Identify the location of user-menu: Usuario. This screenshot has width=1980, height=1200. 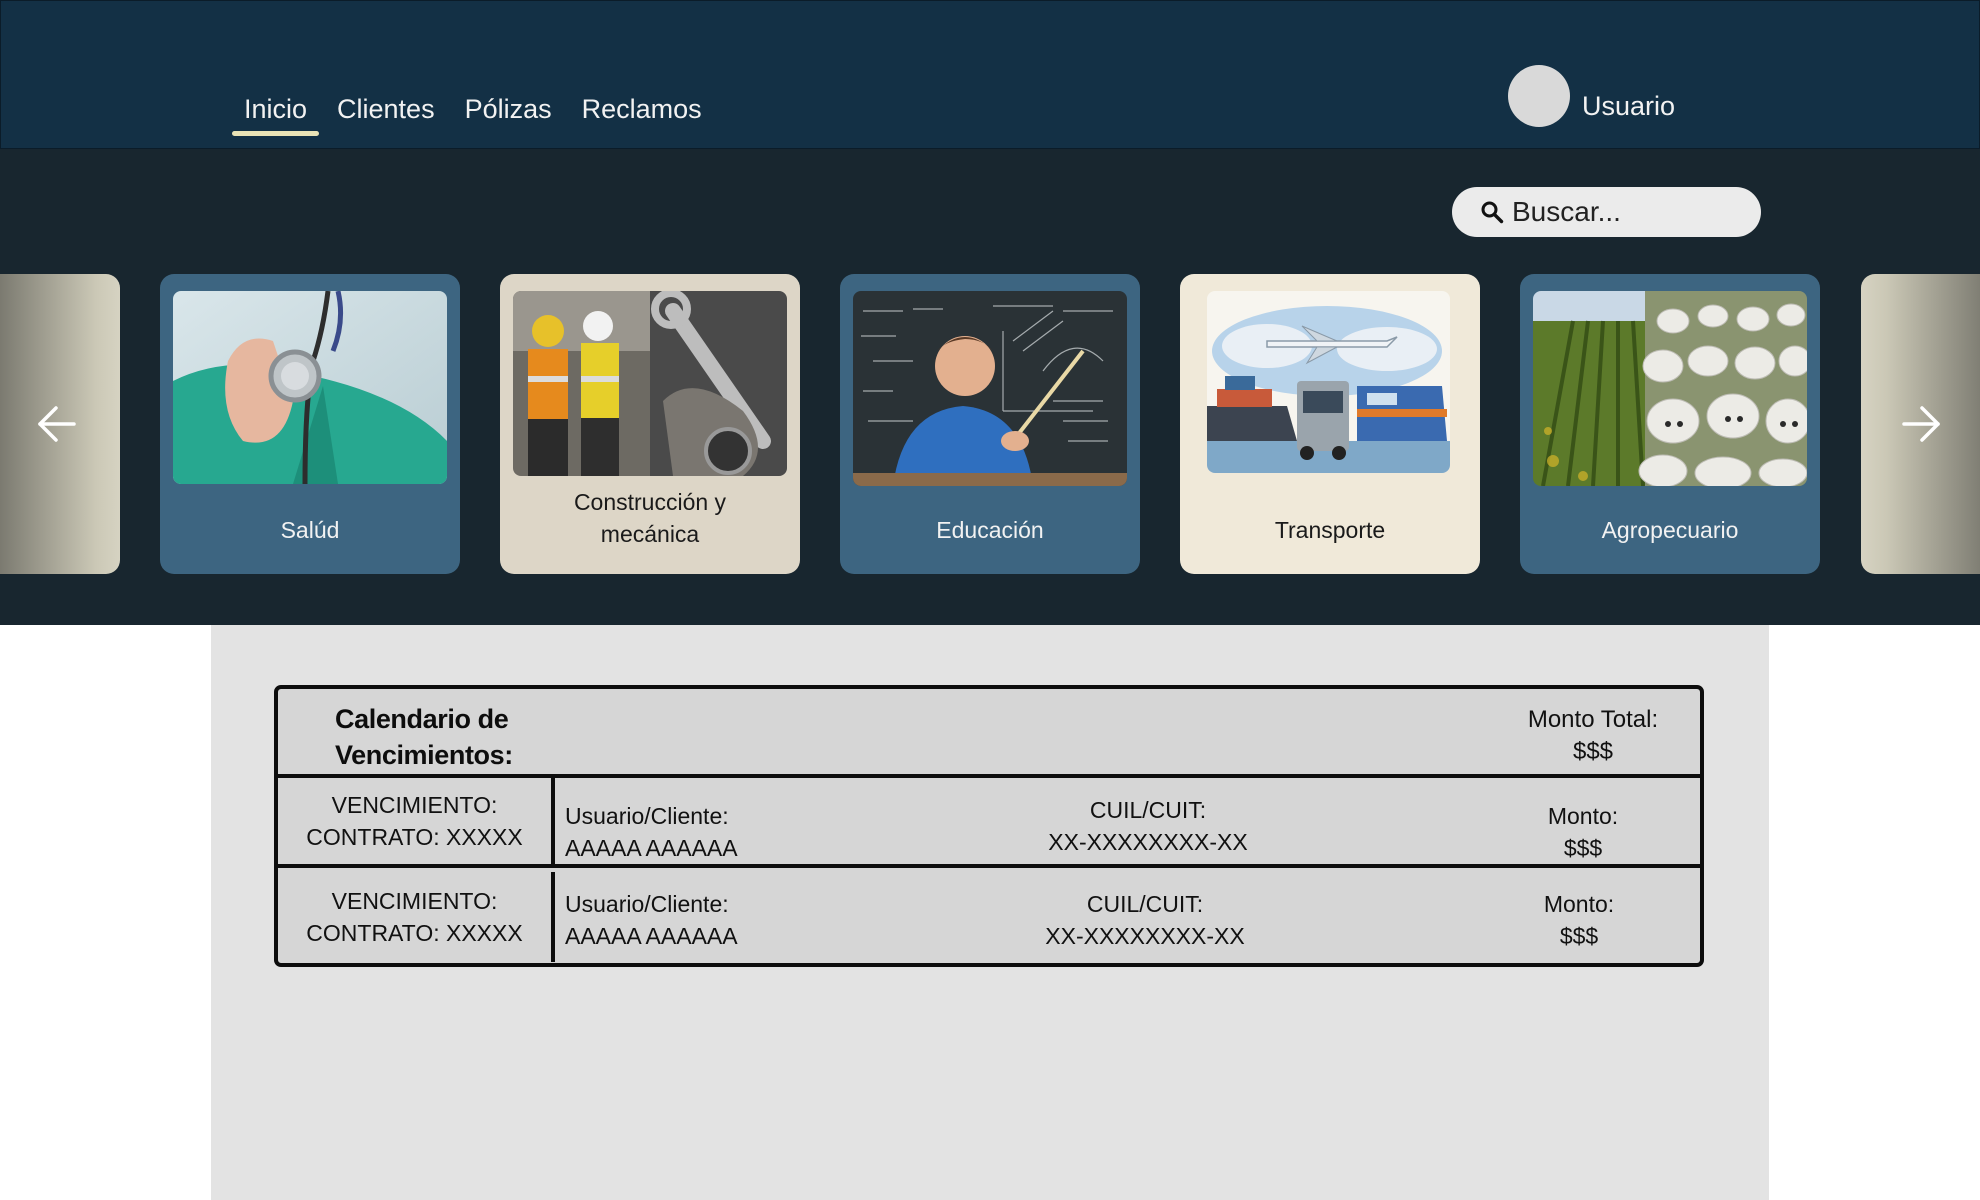
(1591, 96).